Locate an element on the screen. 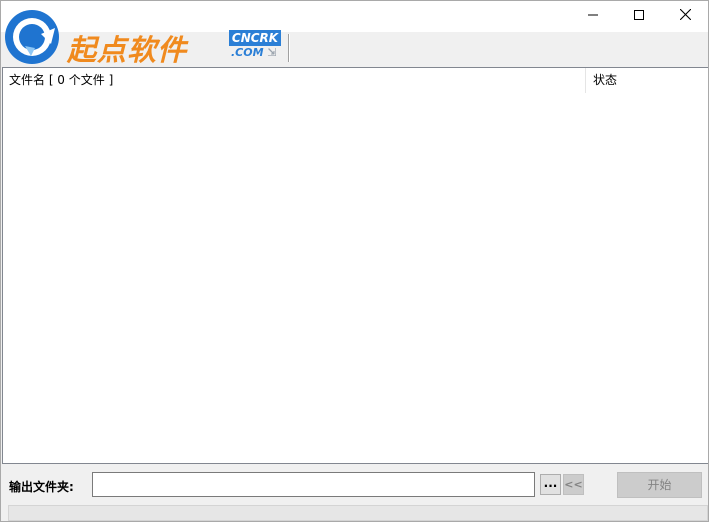  status-bar is located at coordinates (358, 513).